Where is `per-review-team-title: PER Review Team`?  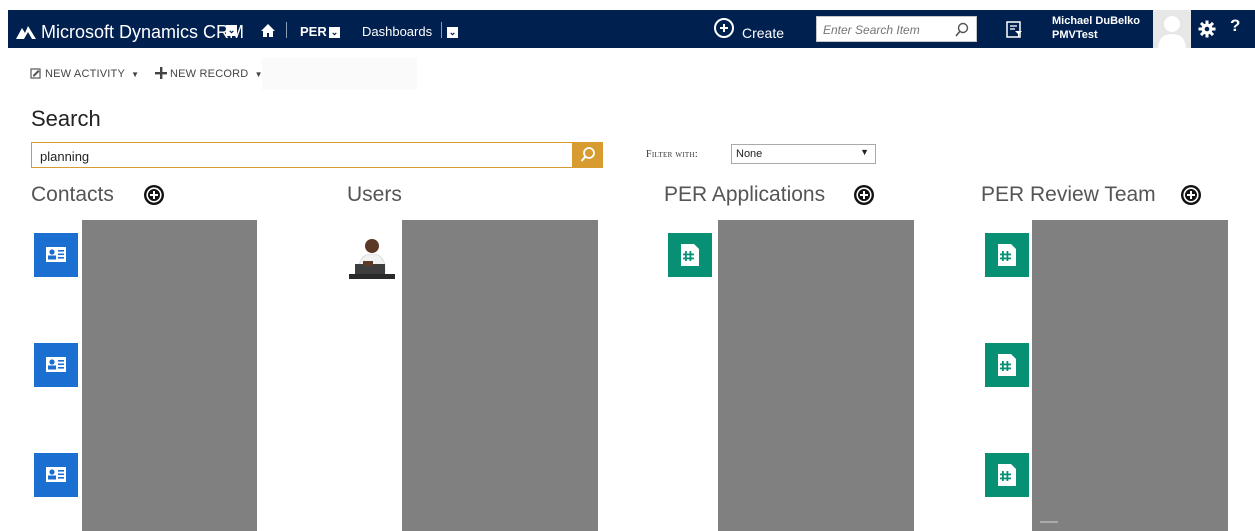 per-review-team-title: PER Review Team is located at coordinates (1068, 194).